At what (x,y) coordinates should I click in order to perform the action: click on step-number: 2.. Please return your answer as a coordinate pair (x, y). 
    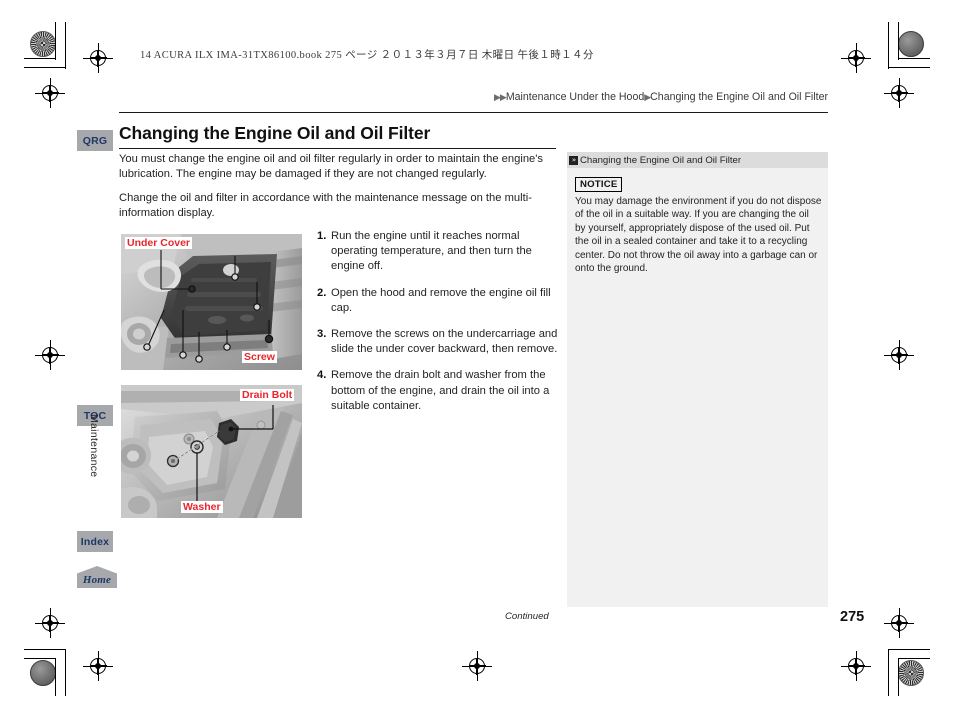
    Looking at the image, I should click on (322, 292).